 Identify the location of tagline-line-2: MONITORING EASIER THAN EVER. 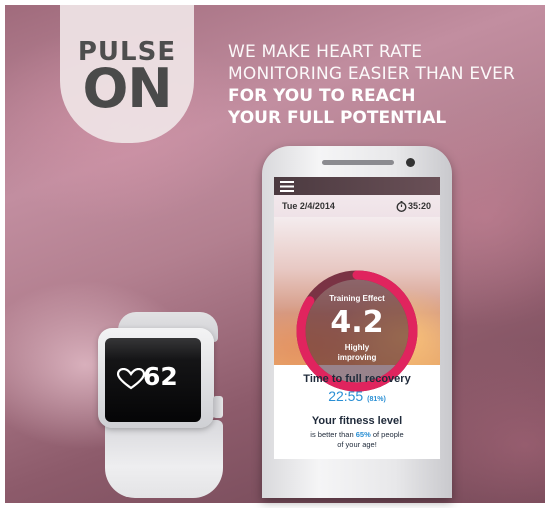
(372, 74).